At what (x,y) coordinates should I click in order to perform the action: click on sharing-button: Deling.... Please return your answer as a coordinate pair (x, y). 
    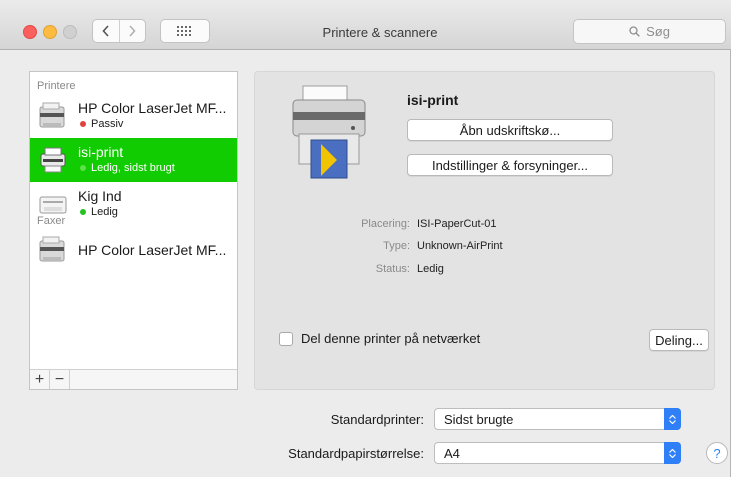
    Looking at the image, I should click on (679, 340).